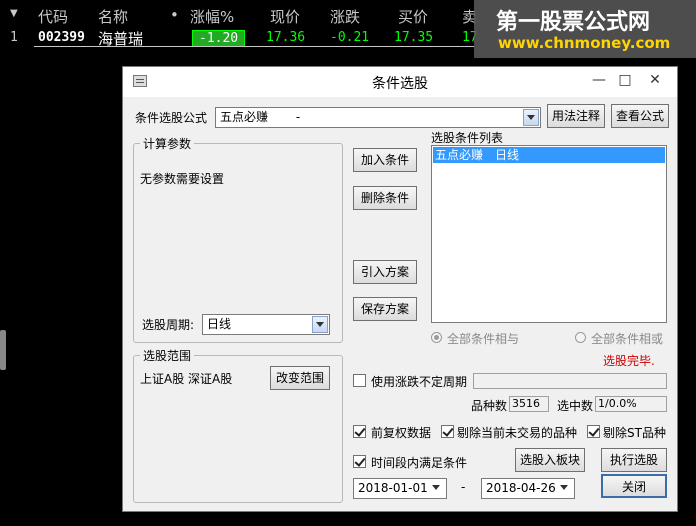 This screenshot has width=696, height=526. I want to click on usage-notes-button: 用法注释, so click(576, 116).